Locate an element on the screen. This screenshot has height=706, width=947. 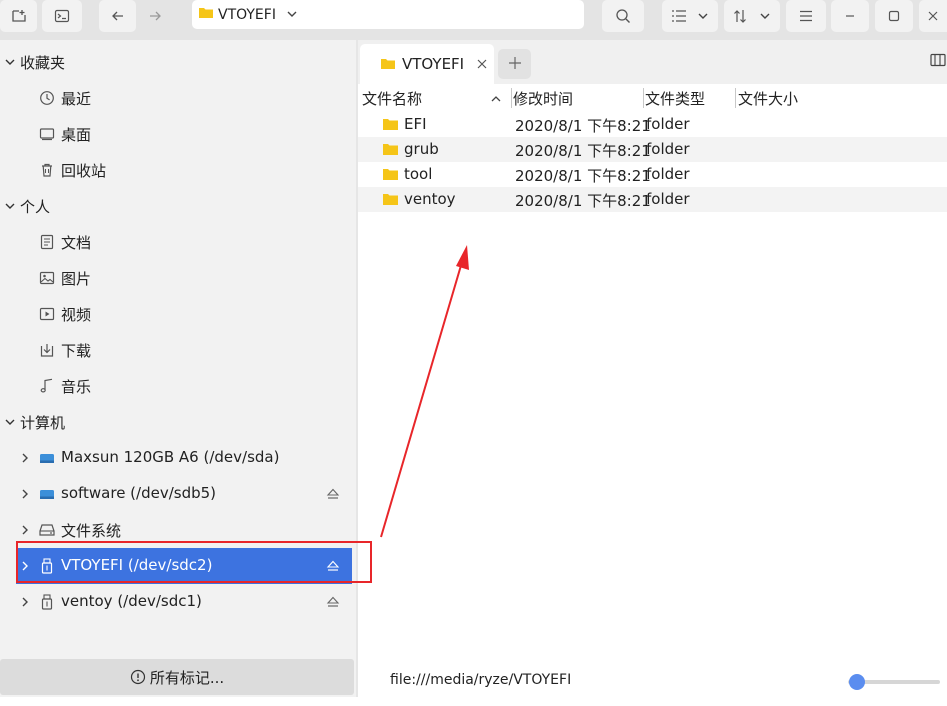
sidebar-group-label: 计算机 is located at coordinates (43, 422).